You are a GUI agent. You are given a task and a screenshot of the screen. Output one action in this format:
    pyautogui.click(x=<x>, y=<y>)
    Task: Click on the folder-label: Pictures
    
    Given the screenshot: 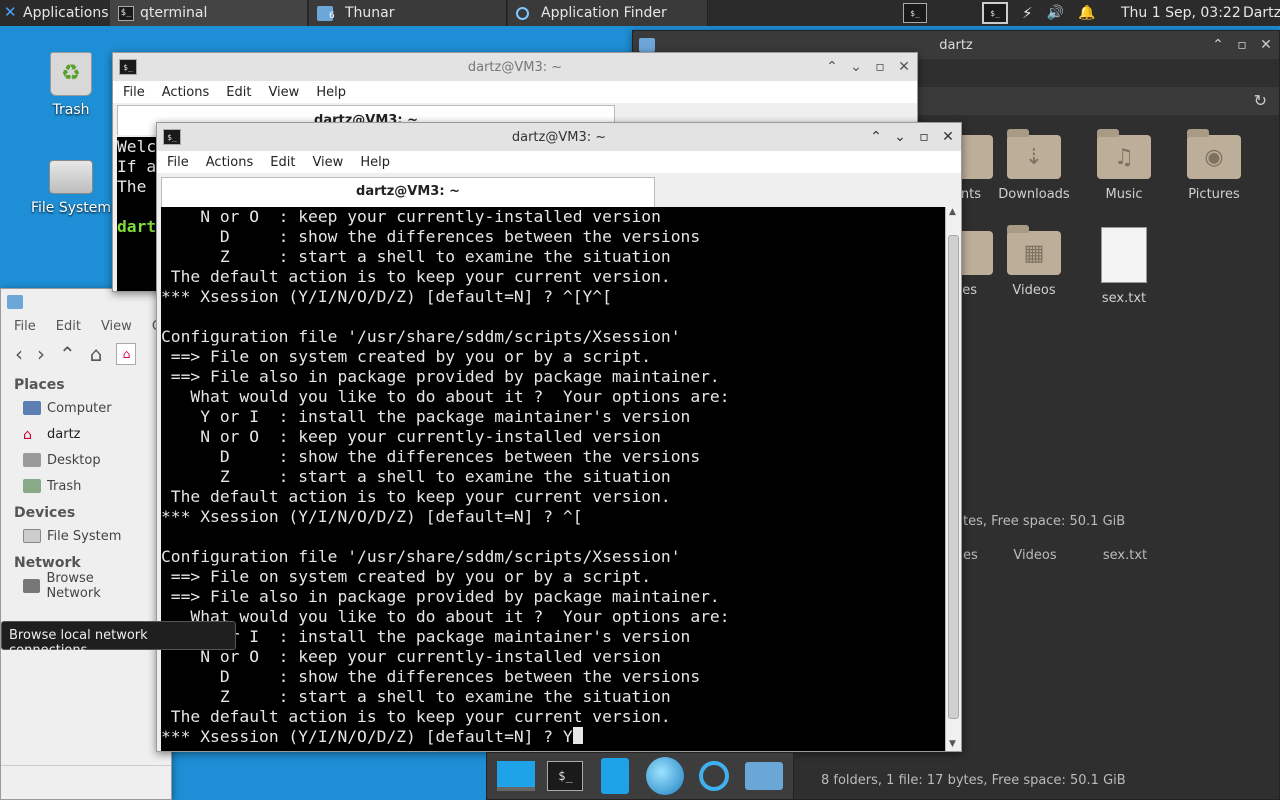 What is the action you would take?
    pyautogui.click(x=1214, y=194)
    